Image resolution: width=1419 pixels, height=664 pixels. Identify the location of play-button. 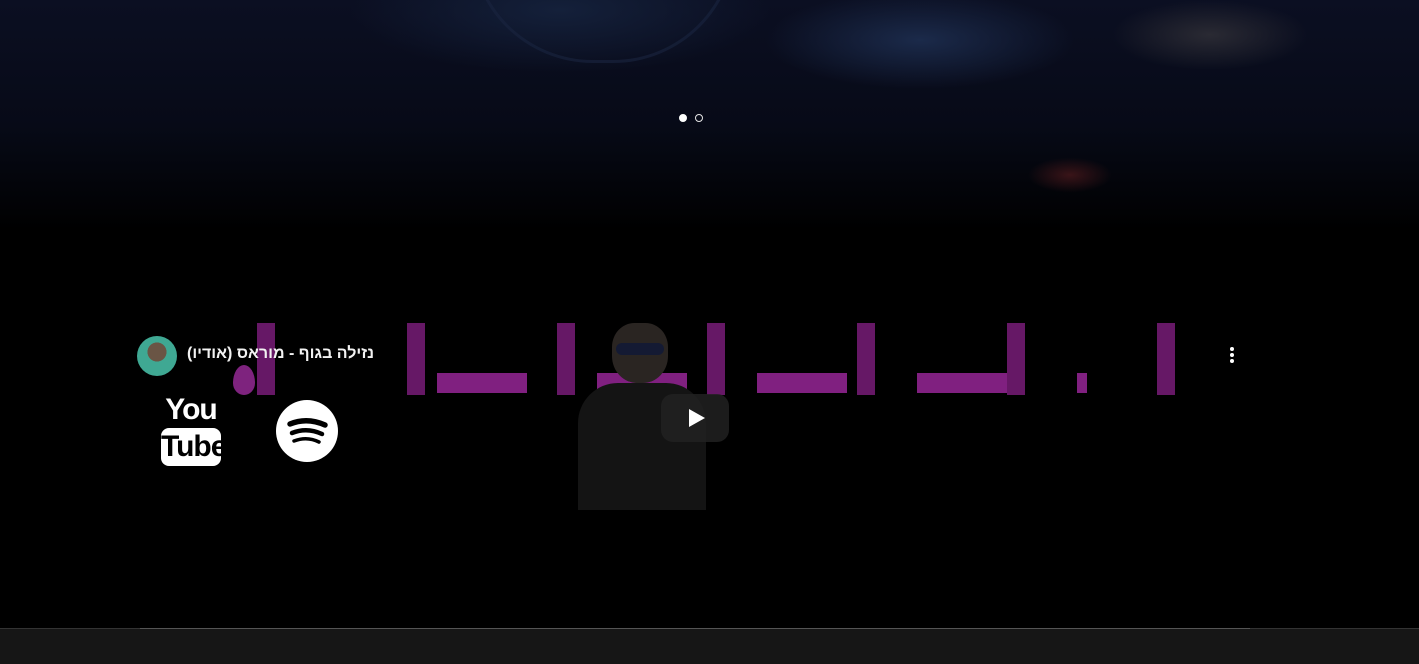
(695, 418).